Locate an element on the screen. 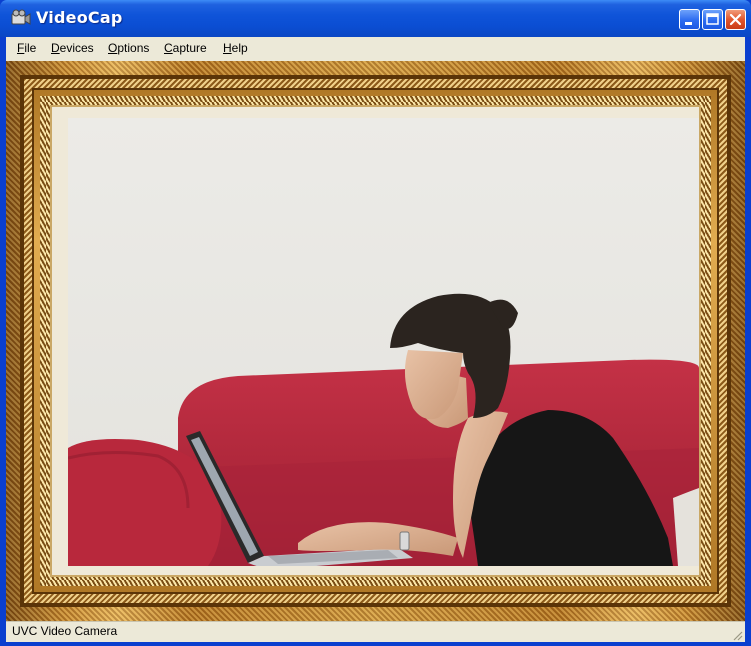 Image resolution: width=751 pixels, height=646 pixels. close-button is located at coordinates (735, 19).